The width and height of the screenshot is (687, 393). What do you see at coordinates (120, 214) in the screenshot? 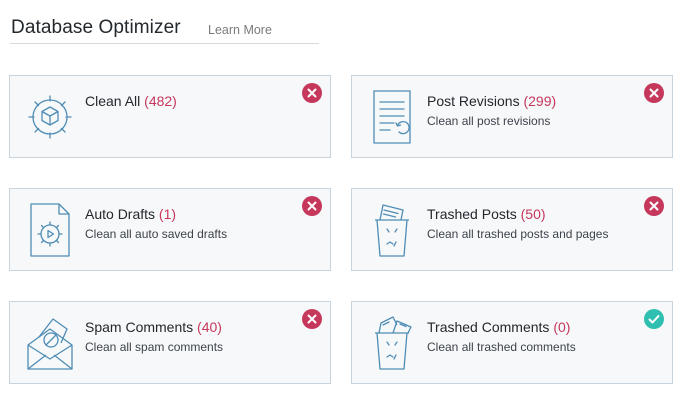
I see `card-name: Auto Drafts` at bounding box center [120, 214].